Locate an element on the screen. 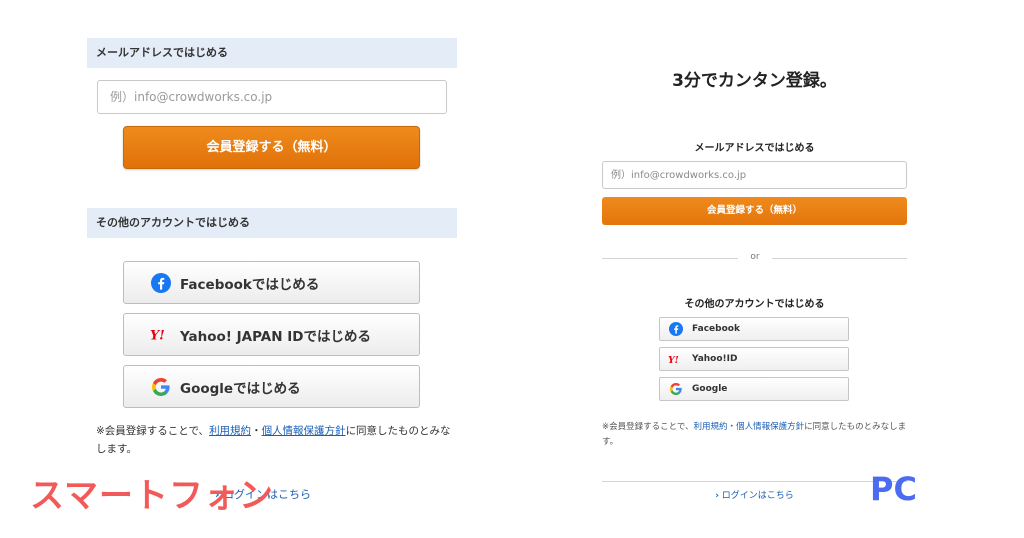 The width and height of the screenshot is (1024, 538). facebook-login-button: Facebookではじめる is located at coordinates (271, 282).